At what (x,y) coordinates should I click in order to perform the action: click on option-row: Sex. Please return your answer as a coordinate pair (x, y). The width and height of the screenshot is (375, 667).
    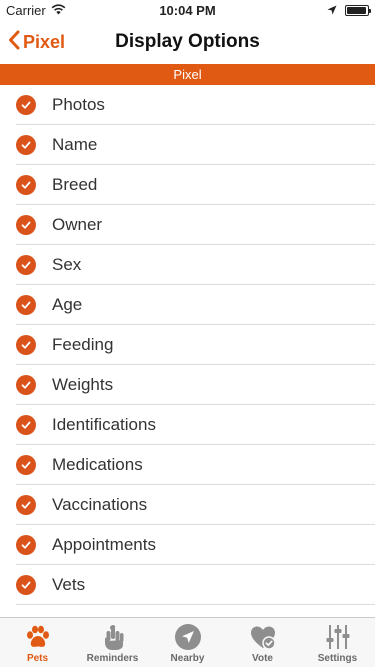
    Looking at the image, I should click on (187, 265).